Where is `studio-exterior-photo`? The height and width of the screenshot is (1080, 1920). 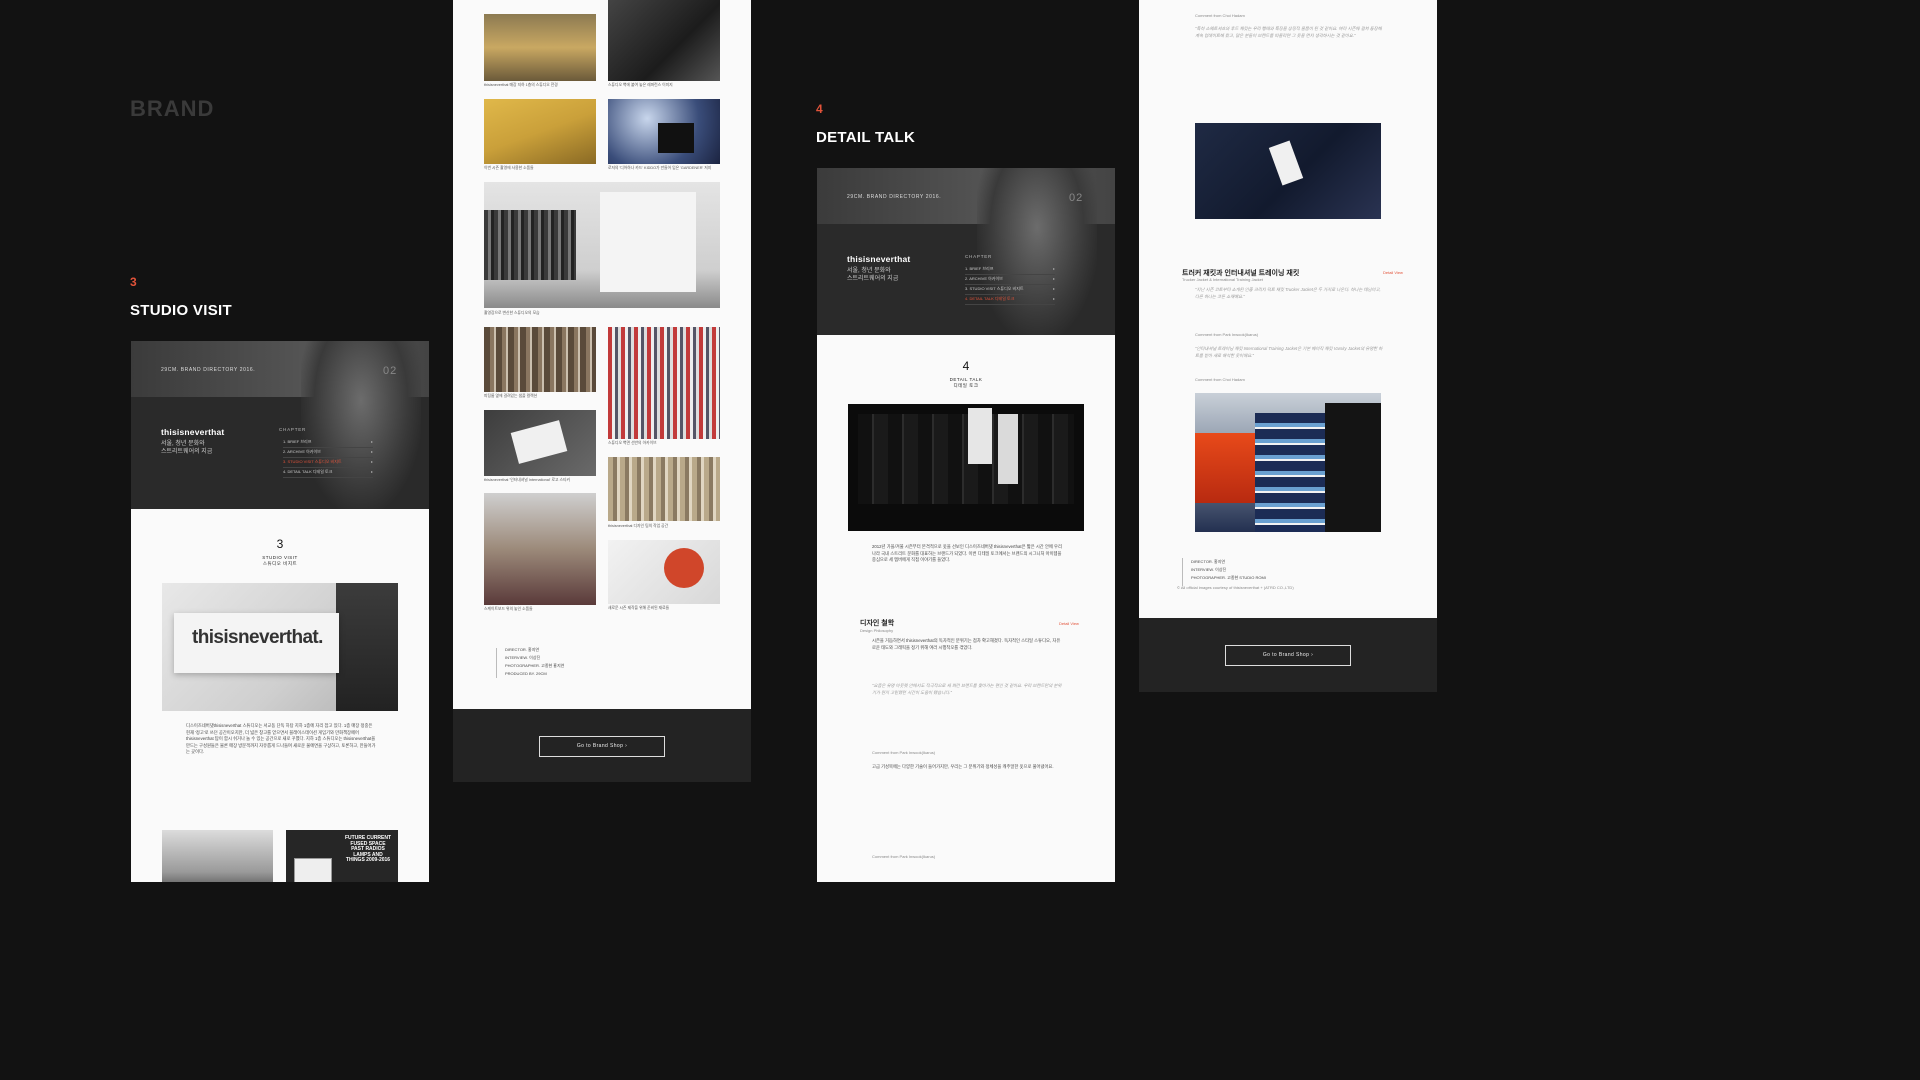
studio-exterior-photo is located at coordinates (217, 856).